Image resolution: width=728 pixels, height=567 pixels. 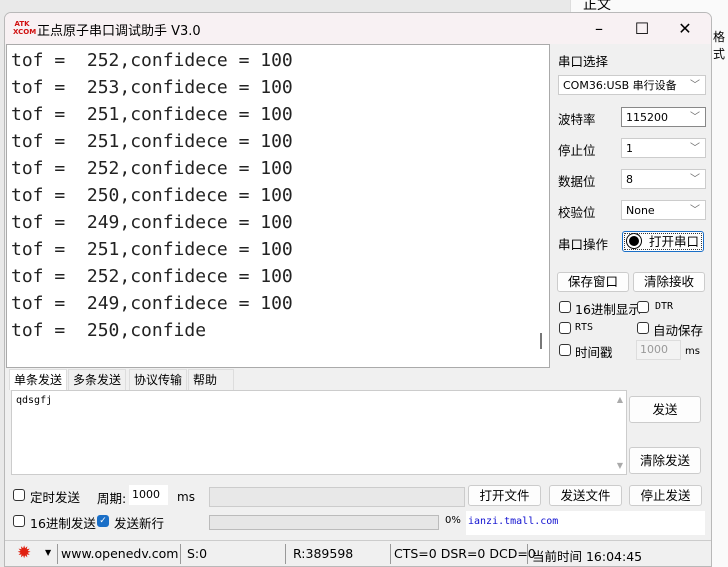 I want to click on current-time: 当前时间 16:04:45, so click(x=587, y=556).